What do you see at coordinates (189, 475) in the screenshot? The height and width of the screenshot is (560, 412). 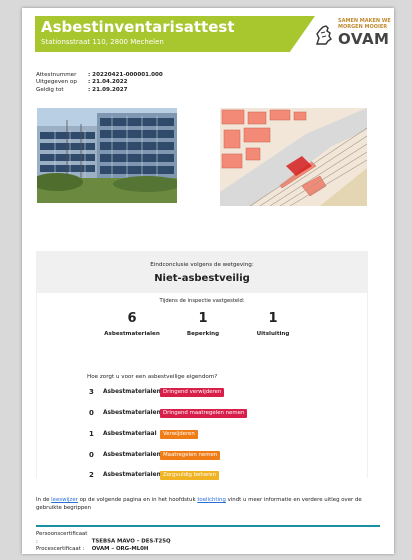 I see `action-badge: Zorgvuldig beheren` at bounding box center [189, 475].